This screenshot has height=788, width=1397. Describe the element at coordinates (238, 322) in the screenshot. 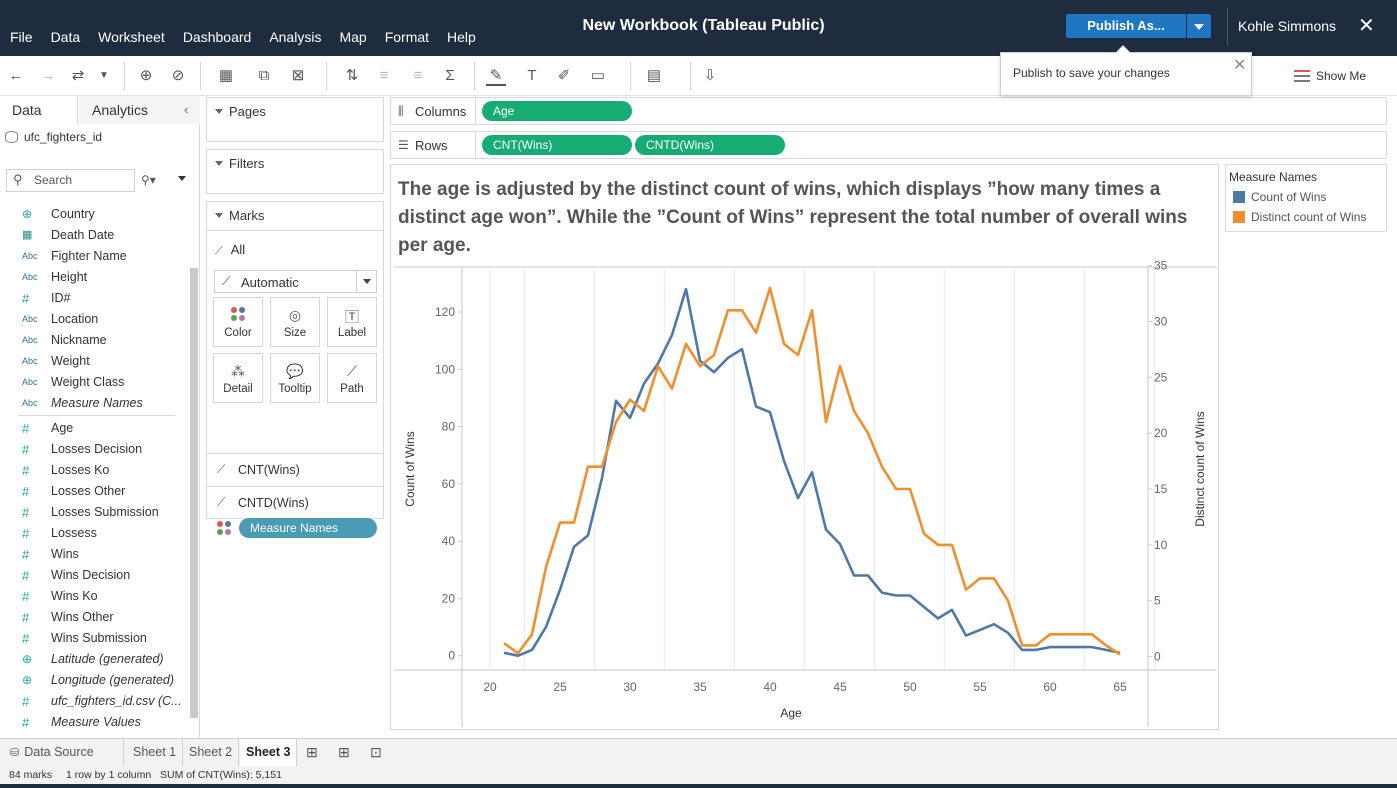

I see `color-button: Color` at that location.